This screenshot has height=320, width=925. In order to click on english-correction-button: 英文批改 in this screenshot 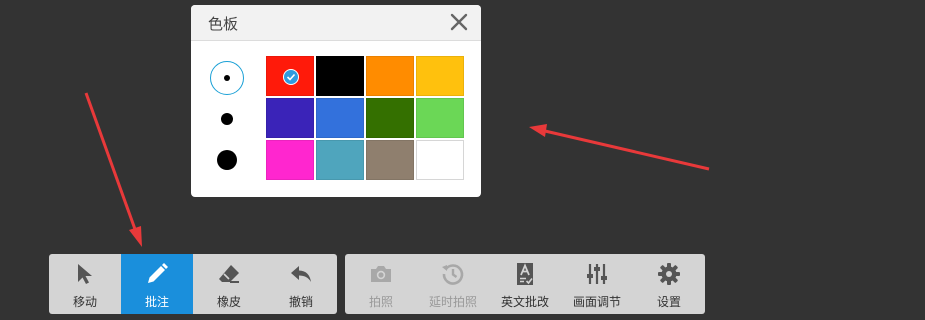, I will do `click(525, 284)`.